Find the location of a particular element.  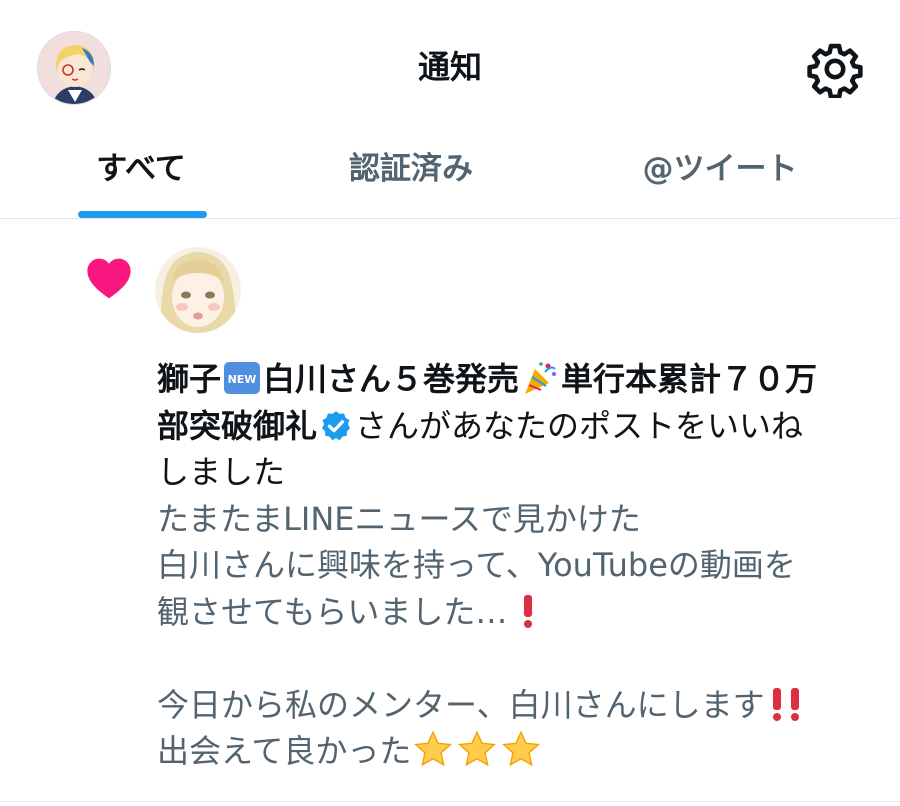

new-badge-label: NEW is located at coordinates (242, 379).